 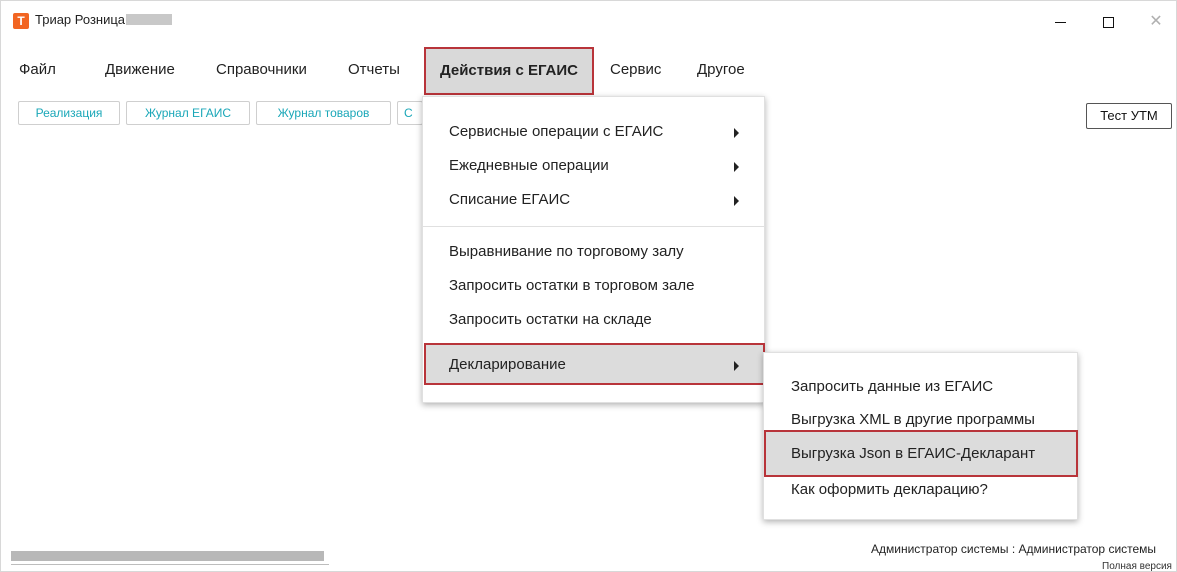 I want to click on submenu-item-export-json: Выгрузка Json в ЕГАИС-Декларант, so click(x=921, y=453).